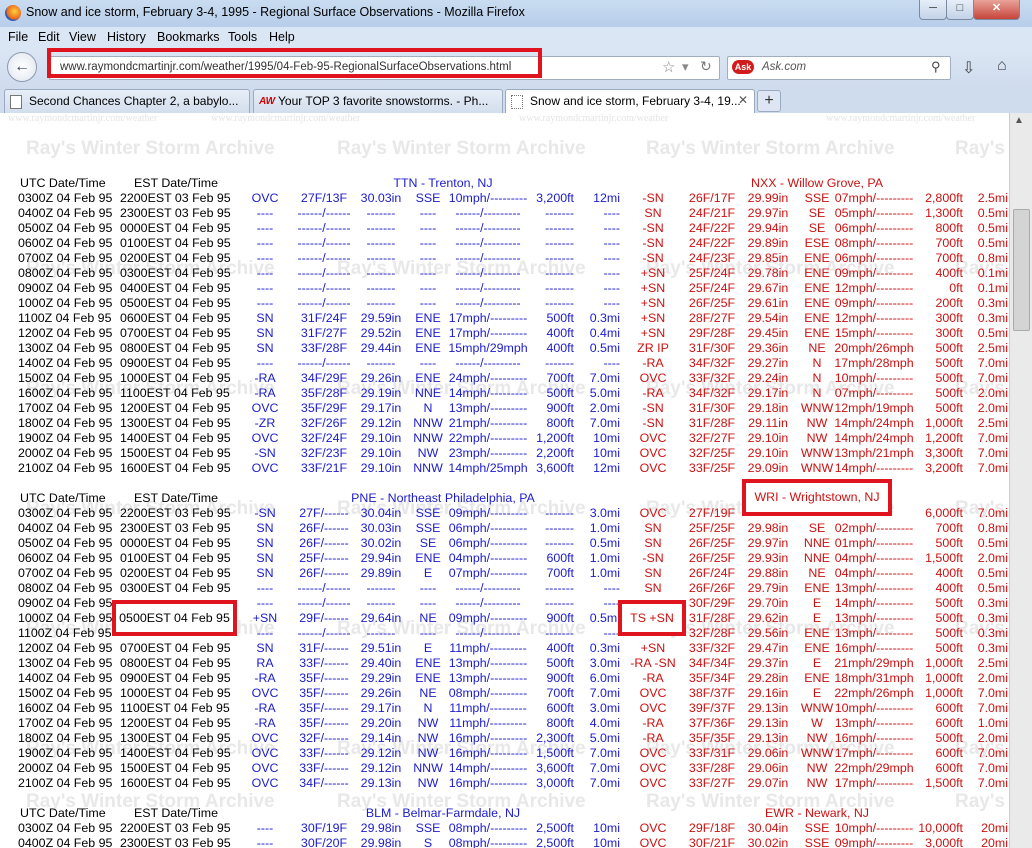  Describe the element at coordinates (949, 273) in the screenshot. I see `table-cell: 400ft` at that location.